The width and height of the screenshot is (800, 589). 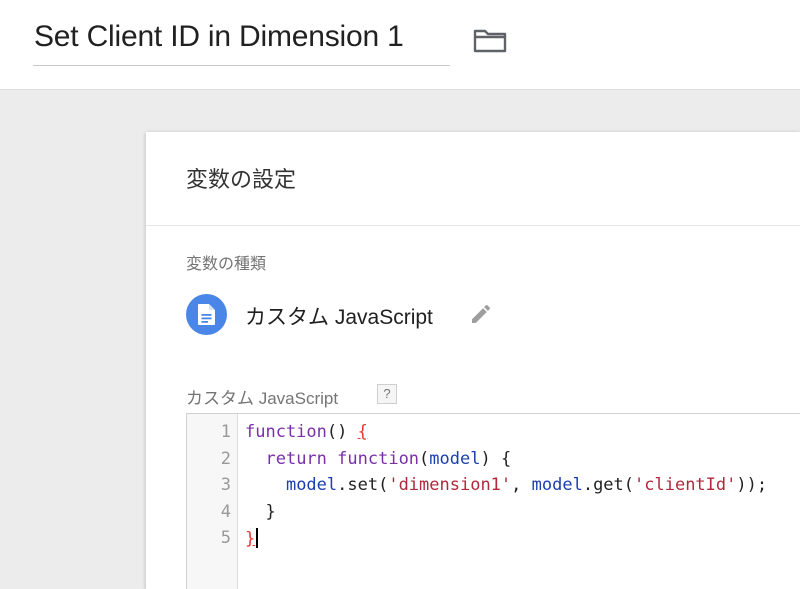 I want to click on code-token: ) {, so click(x=496, y=458).